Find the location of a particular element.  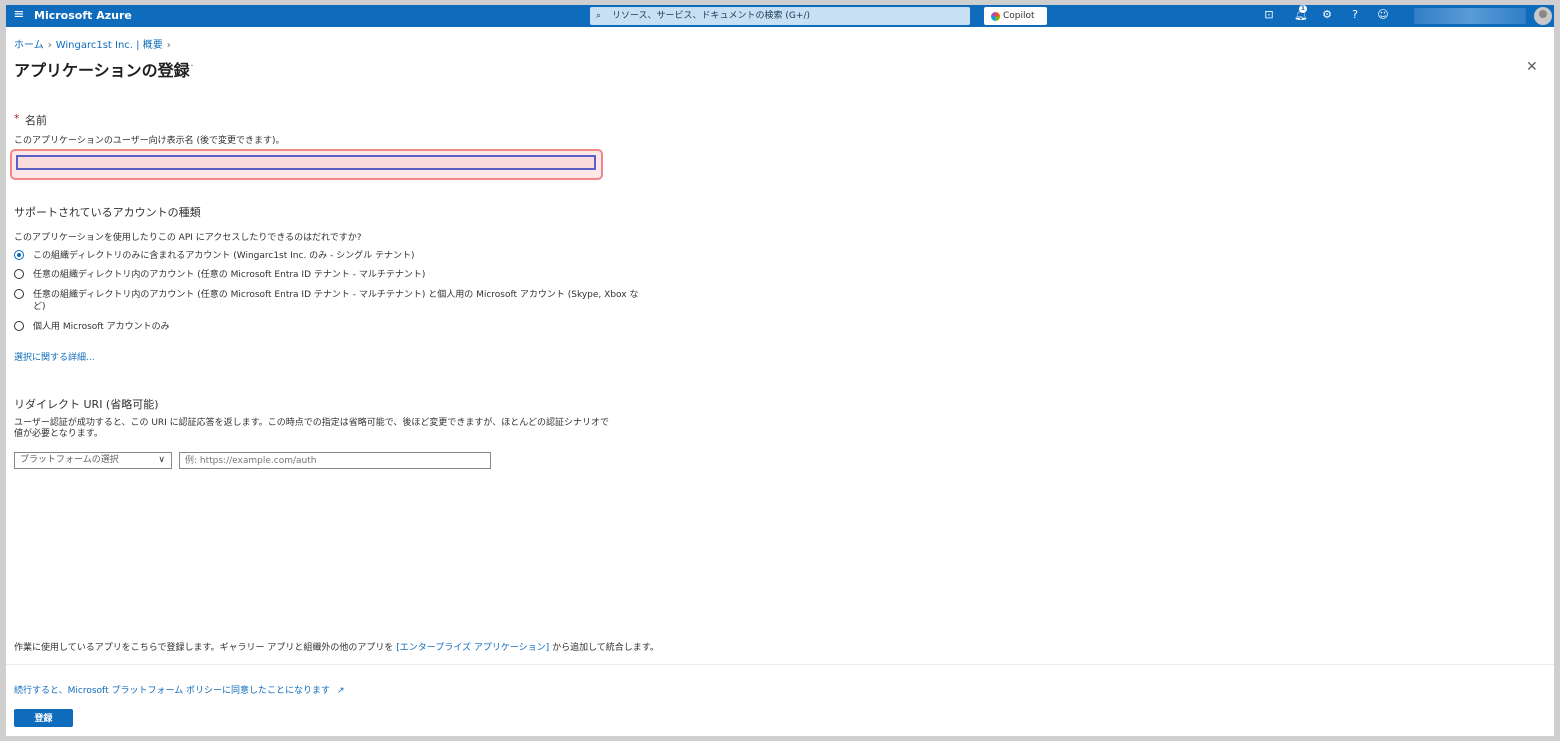

chevron-down-icon: ∨ is located at coordinates (161, 460).